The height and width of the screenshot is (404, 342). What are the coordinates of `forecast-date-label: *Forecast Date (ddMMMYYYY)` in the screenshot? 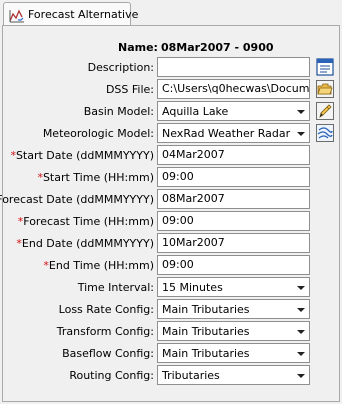 It's located at (77, 199).